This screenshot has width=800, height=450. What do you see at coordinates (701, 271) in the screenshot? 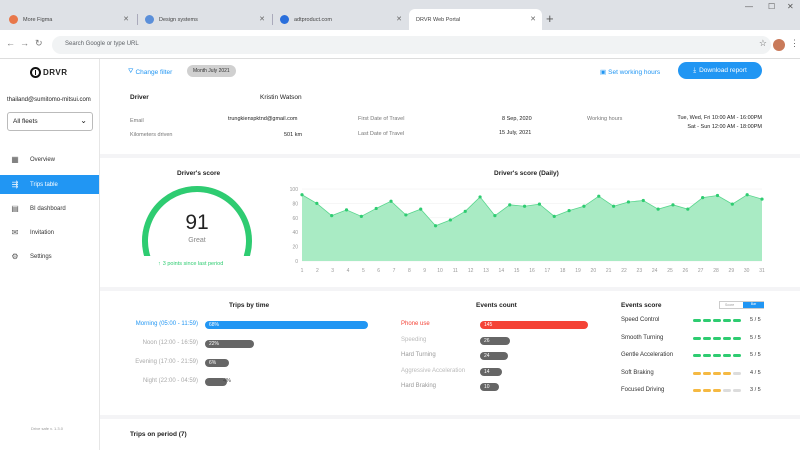
I see `x-tick-label: 27` at bounding box center [701, 271].